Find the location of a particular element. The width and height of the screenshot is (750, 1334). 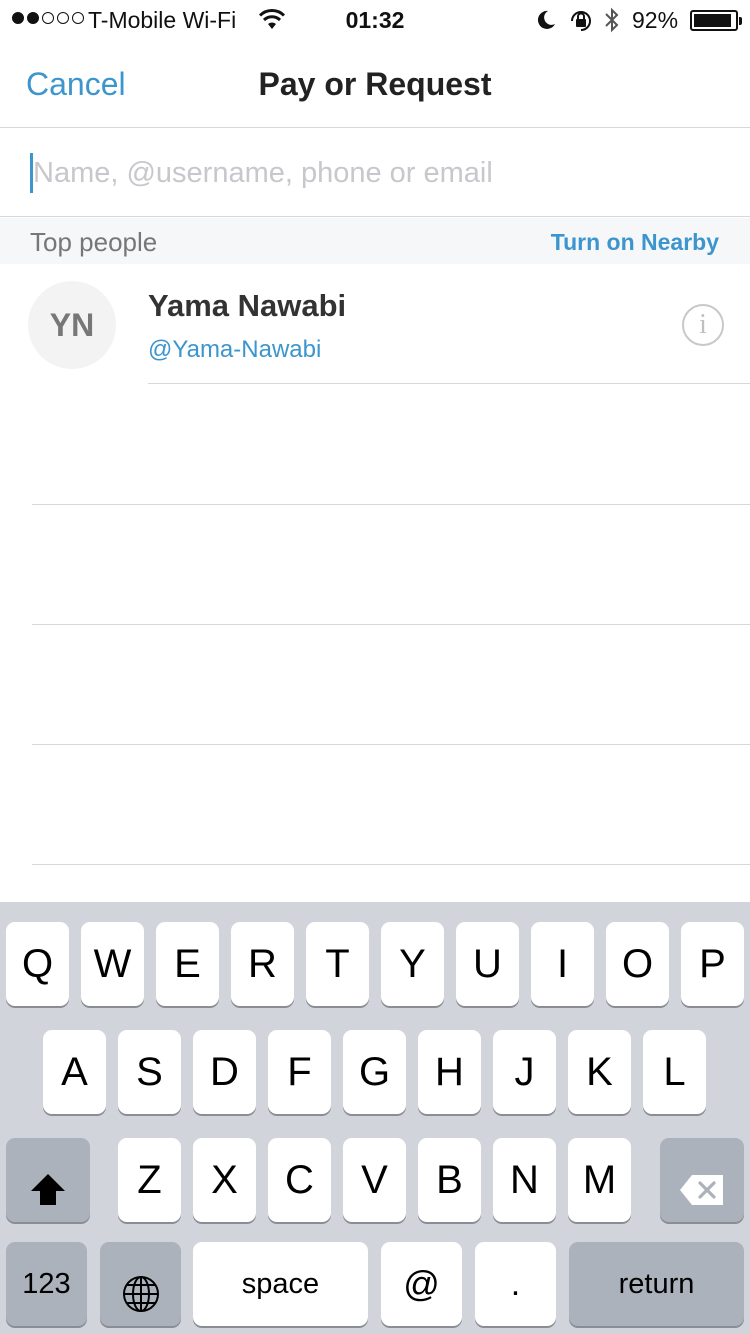

key-p: P is located at coordinates (712, 964).